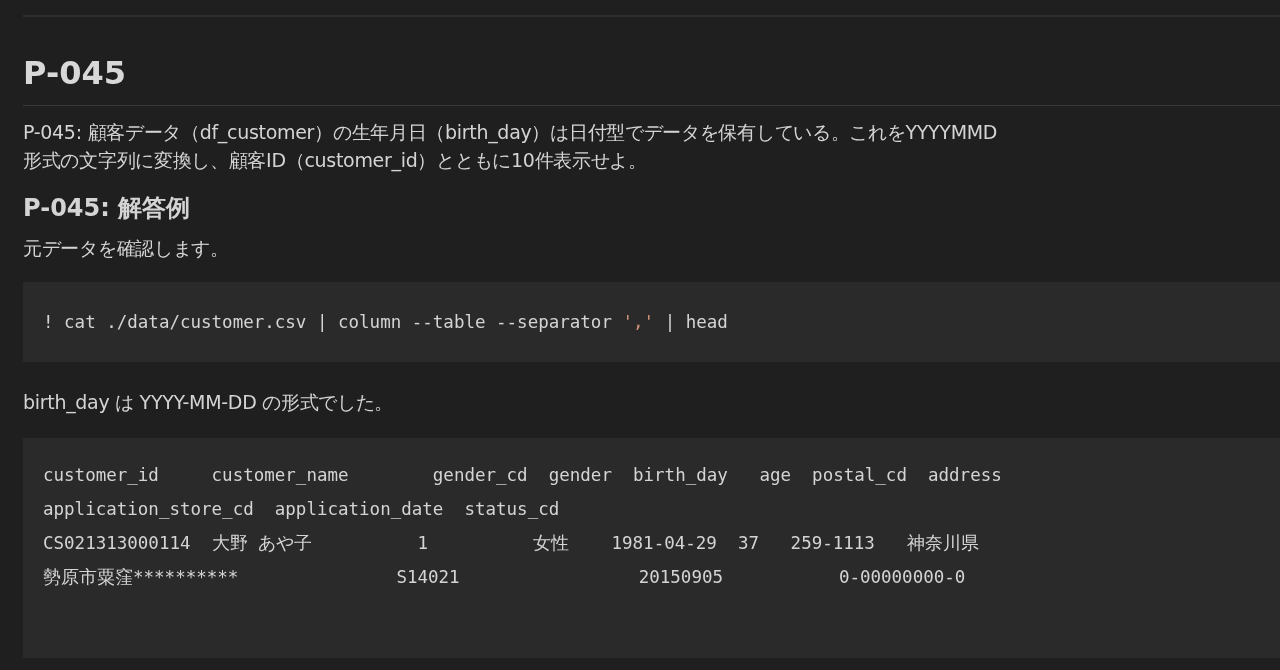 This screenshot has width=1280, height=670. I want to click on output-line: CS021313000114 大野 あや子 1 女性 1981-04-29 37 259-1113 神奈川県, so click(511, 543).